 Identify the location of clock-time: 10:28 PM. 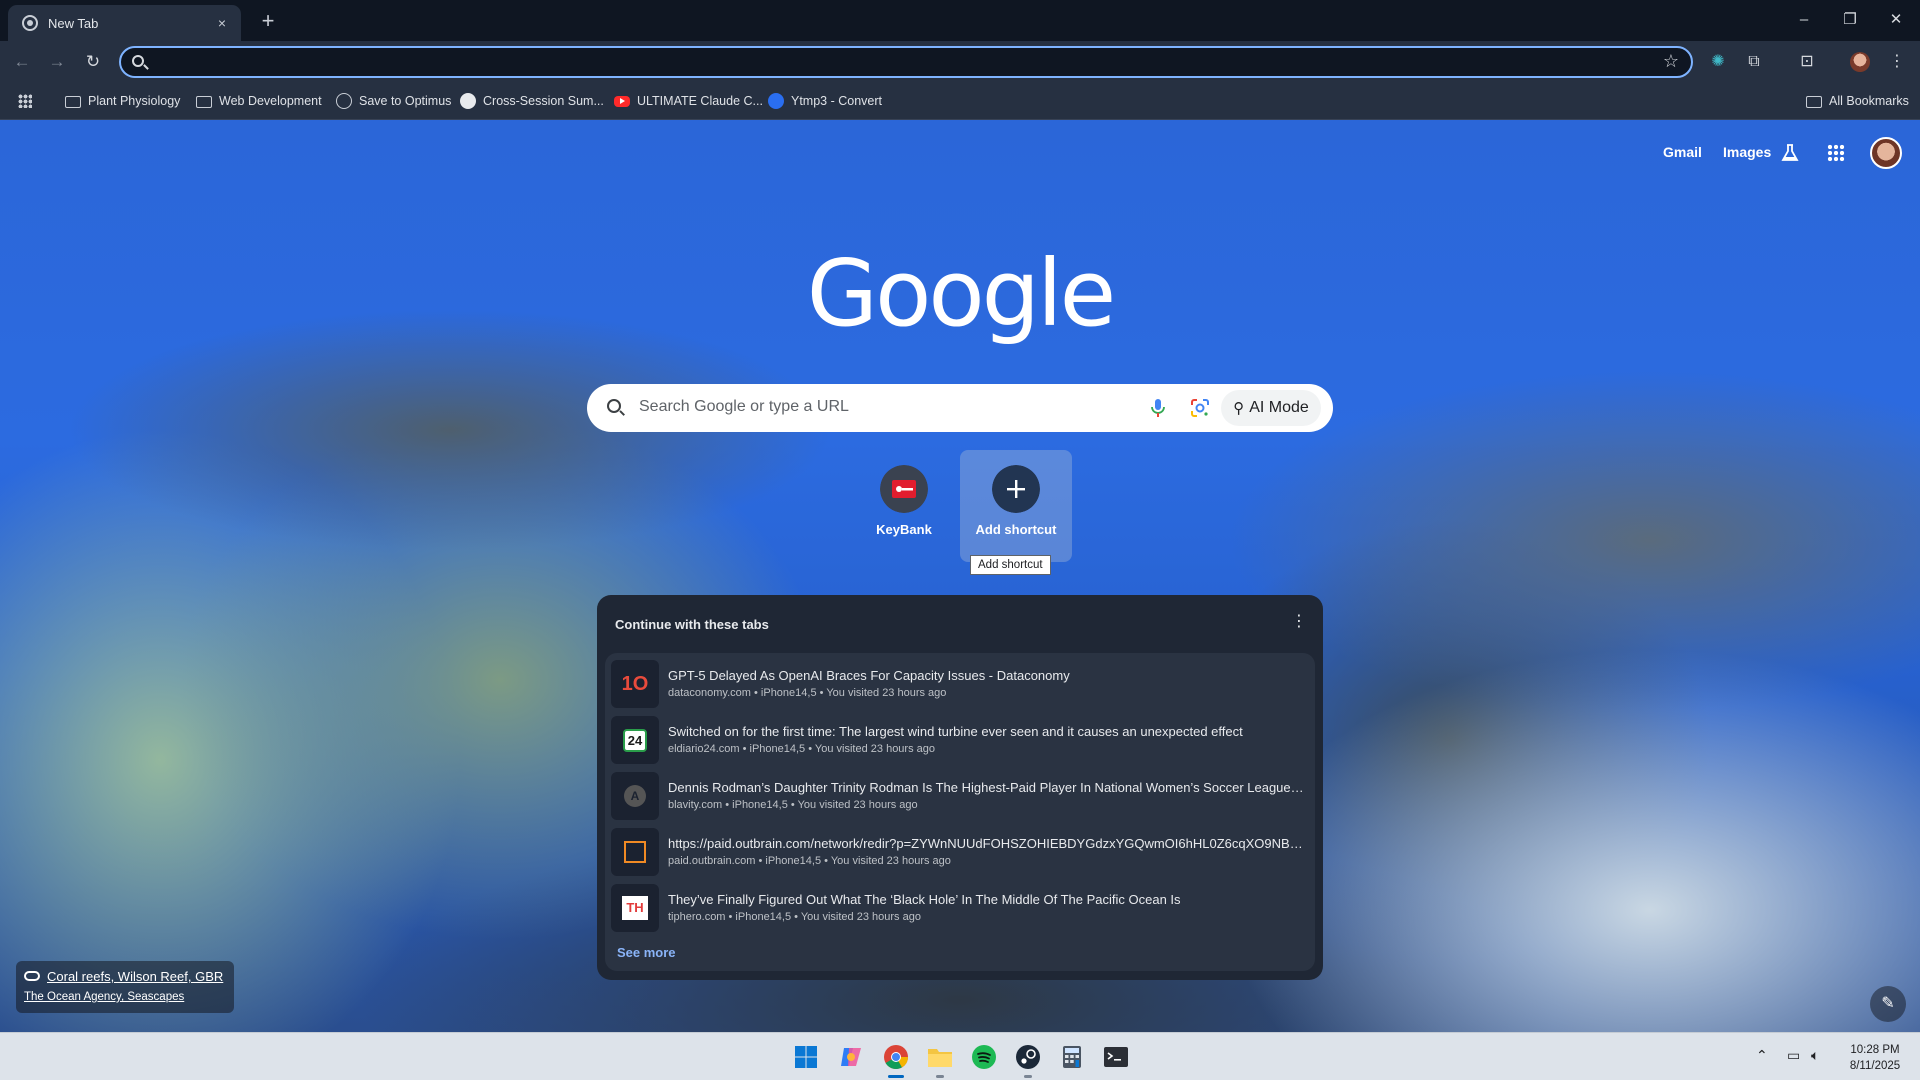
(1875, 1050).